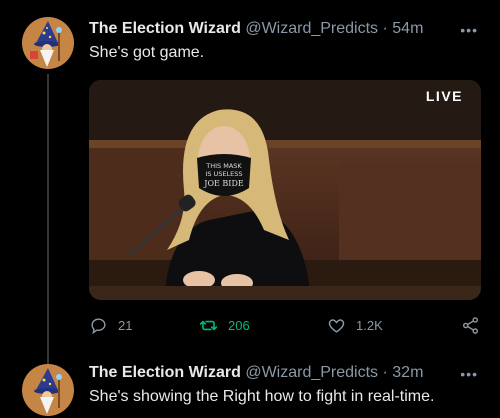  I want to click on timestamp: · 32m, so click(403, 372).